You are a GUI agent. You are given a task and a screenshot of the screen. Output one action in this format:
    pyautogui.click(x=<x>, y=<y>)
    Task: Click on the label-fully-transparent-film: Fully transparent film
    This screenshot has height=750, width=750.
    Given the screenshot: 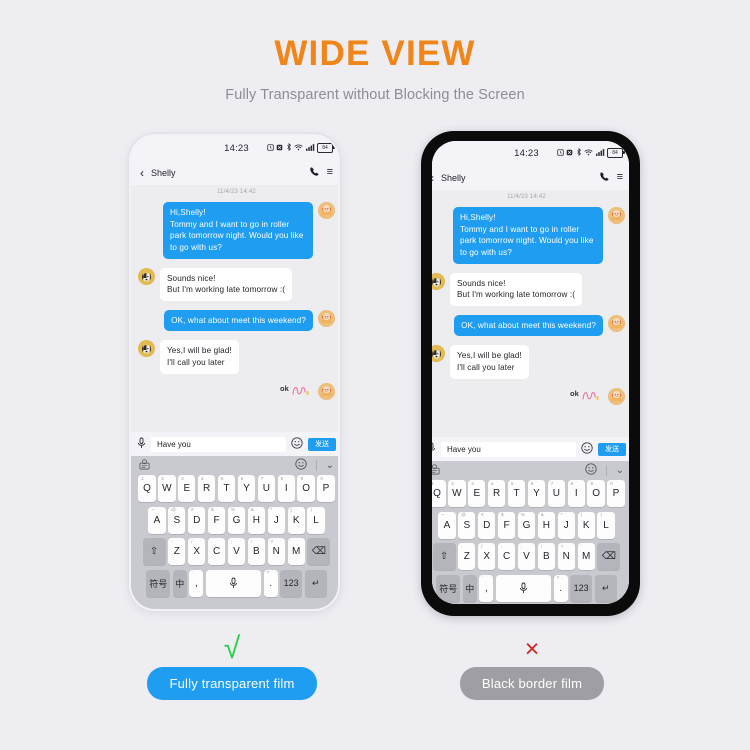 What is the action you would take?
    pyautogui.click(x=232, y=683)
    